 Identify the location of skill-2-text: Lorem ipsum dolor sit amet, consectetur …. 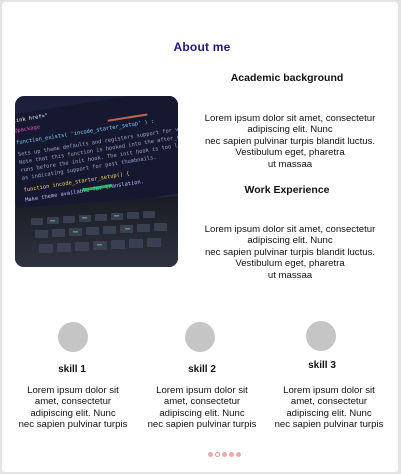
(202, 408).